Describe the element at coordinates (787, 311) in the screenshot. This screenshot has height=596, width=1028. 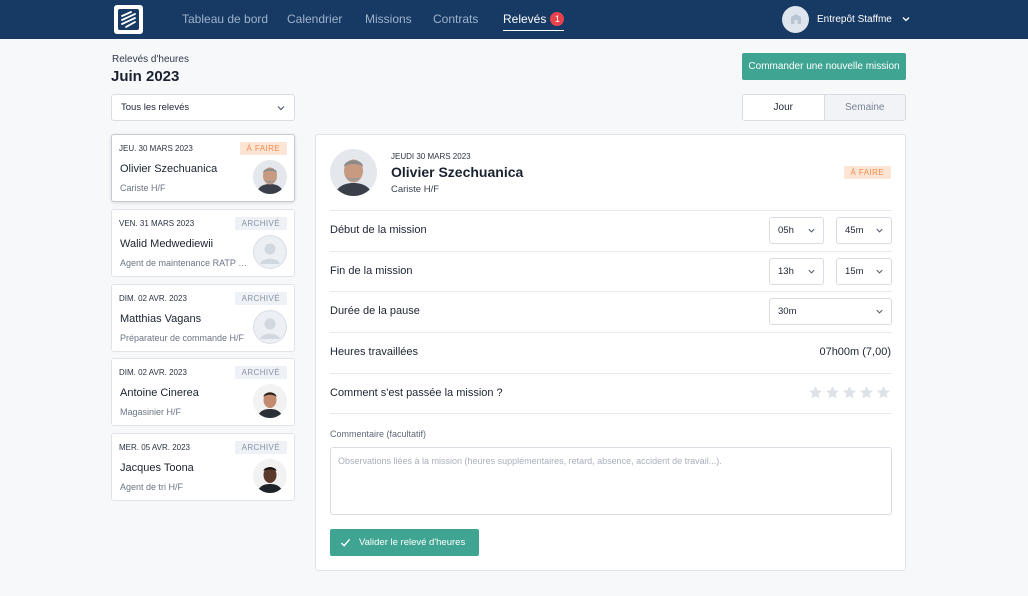
I see `break-duration-value: 30m` at that location.